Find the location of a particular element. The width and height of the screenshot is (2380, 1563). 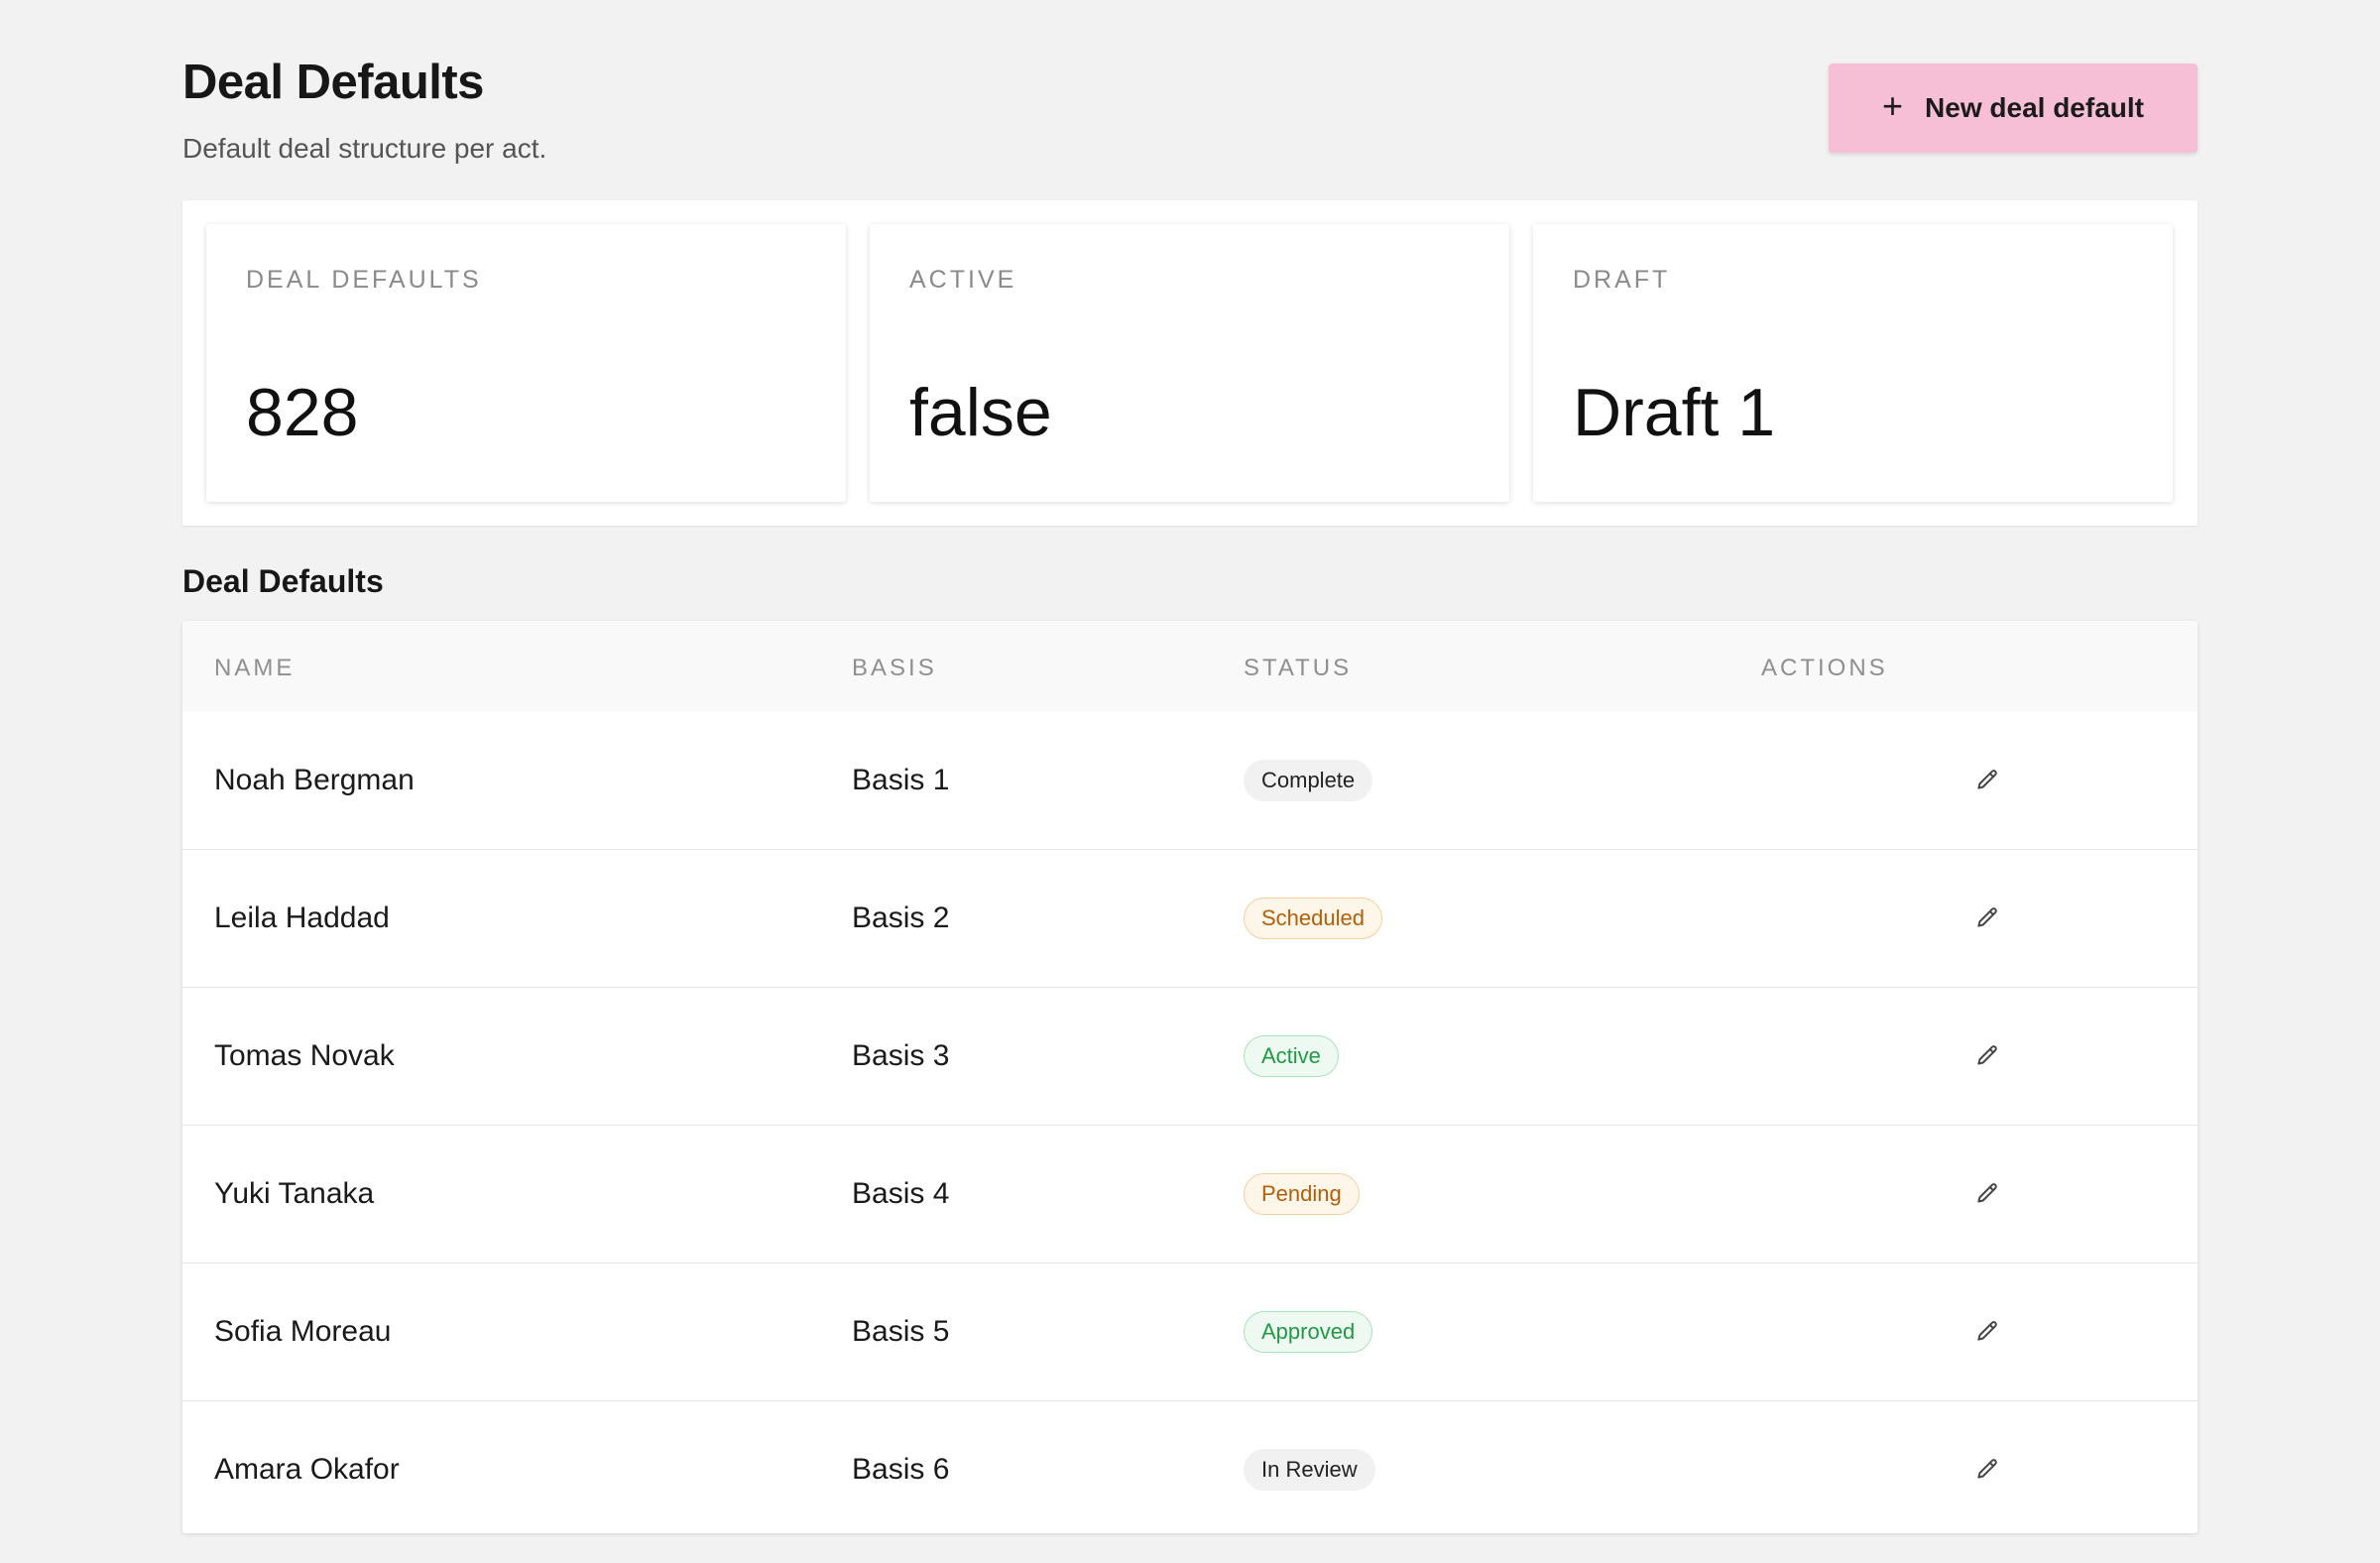

cell-basis: Basis 4 is located at coordinates (901, 1193).